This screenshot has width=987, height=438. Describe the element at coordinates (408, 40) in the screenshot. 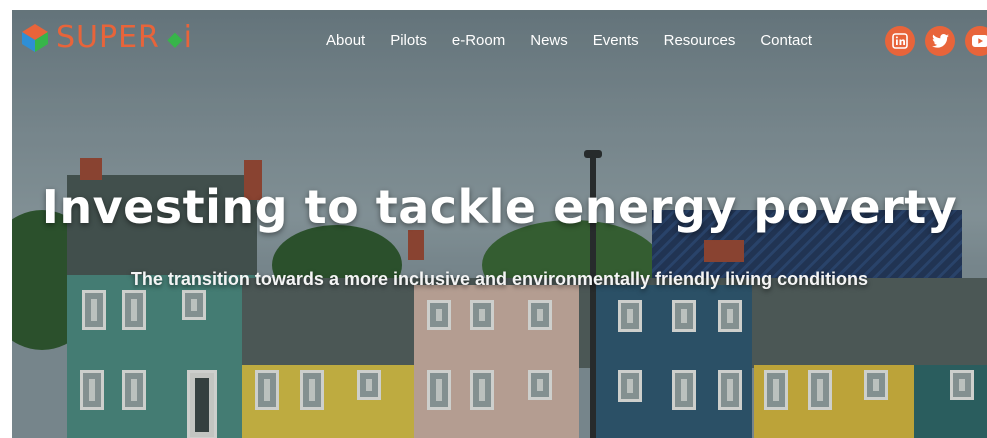

I see `nav-pilots: Pilots` at that location.